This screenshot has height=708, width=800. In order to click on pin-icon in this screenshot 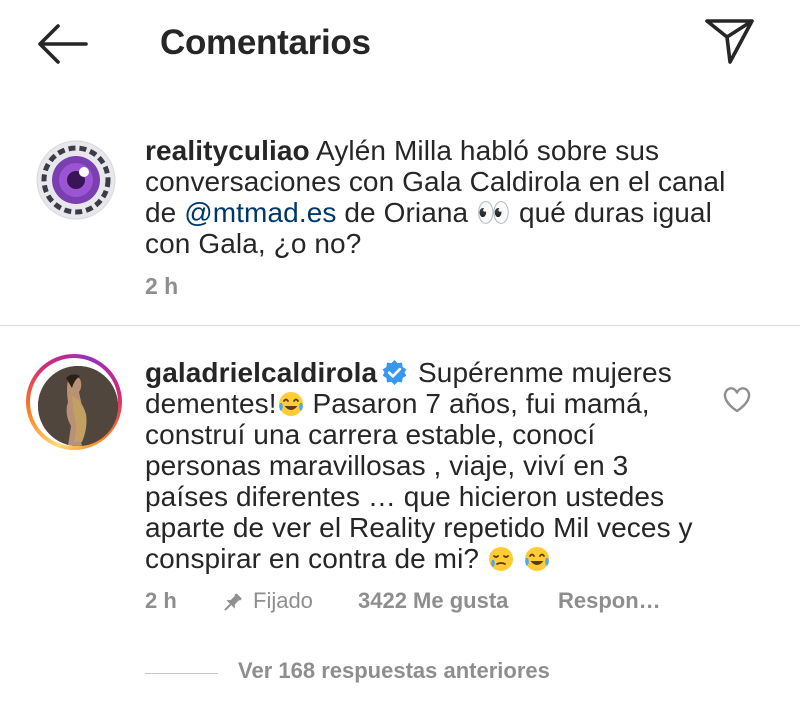, I will do `click(233, 602)`.